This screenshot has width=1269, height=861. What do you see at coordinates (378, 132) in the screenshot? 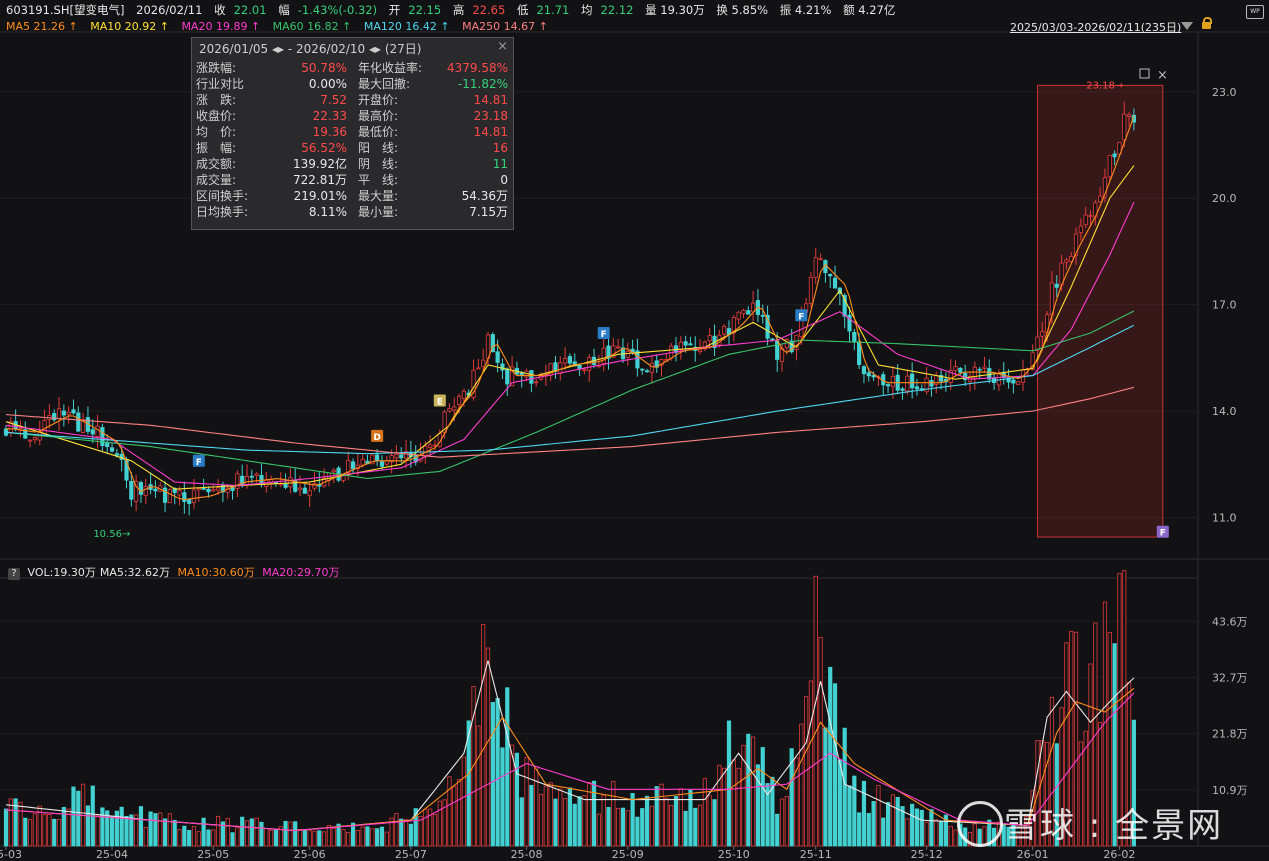
I see `stat-label: 最低价:` at bounding box center [378, 132].